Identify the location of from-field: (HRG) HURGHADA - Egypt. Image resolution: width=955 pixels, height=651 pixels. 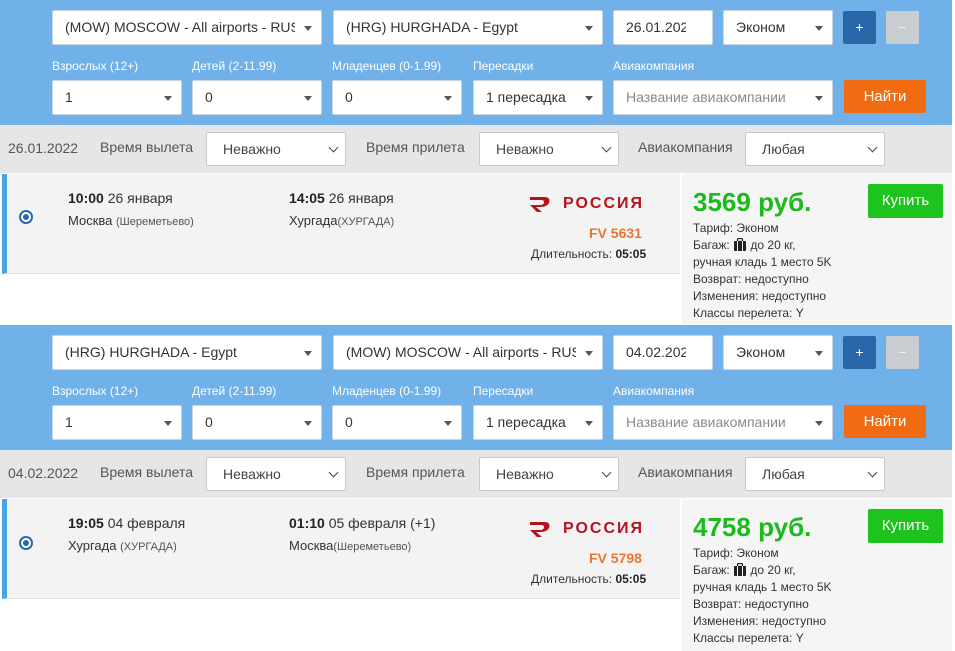
(187, 352).